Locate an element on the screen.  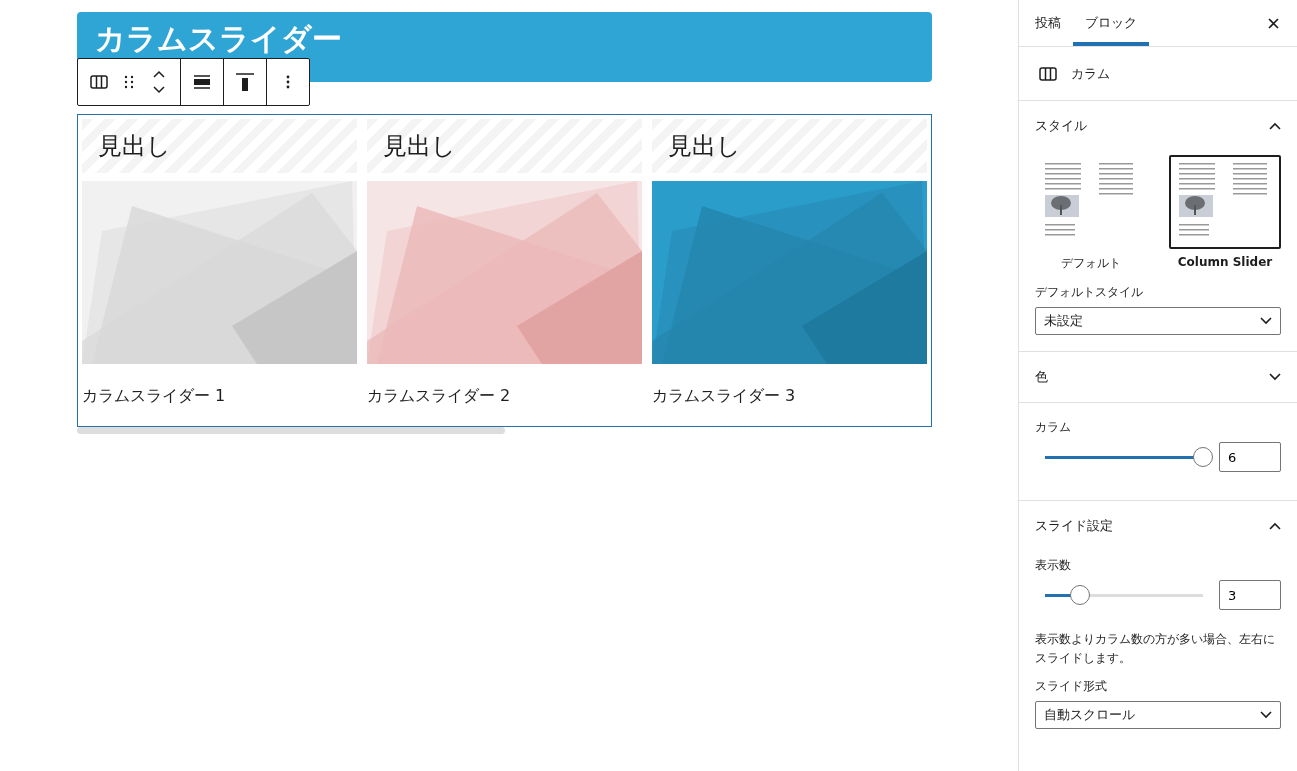
sidebar-tab: 投稿 is located at coordinates (1048, 23).